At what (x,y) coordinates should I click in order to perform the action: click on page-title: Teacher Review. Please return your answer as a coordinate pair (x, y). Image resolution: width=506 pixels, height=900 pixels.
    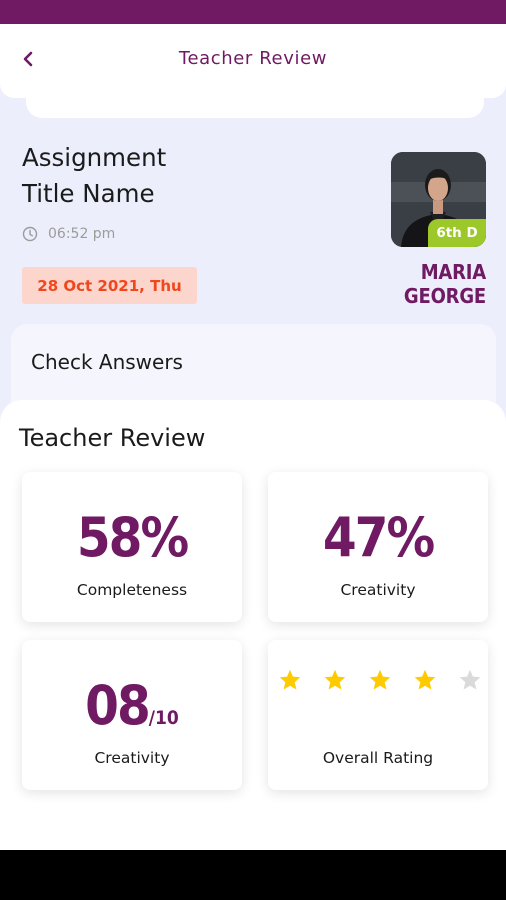
    Looking at the image, I should click on (253, 58).